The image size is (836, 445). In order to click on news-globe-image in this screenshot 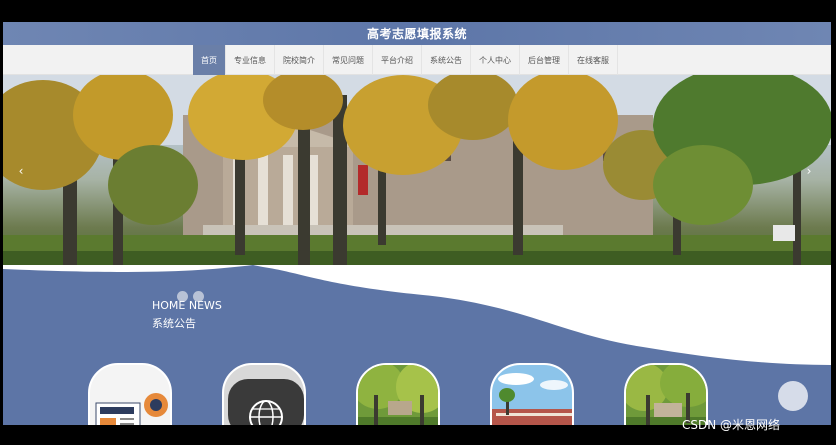, I will do `click(264, 395)`.